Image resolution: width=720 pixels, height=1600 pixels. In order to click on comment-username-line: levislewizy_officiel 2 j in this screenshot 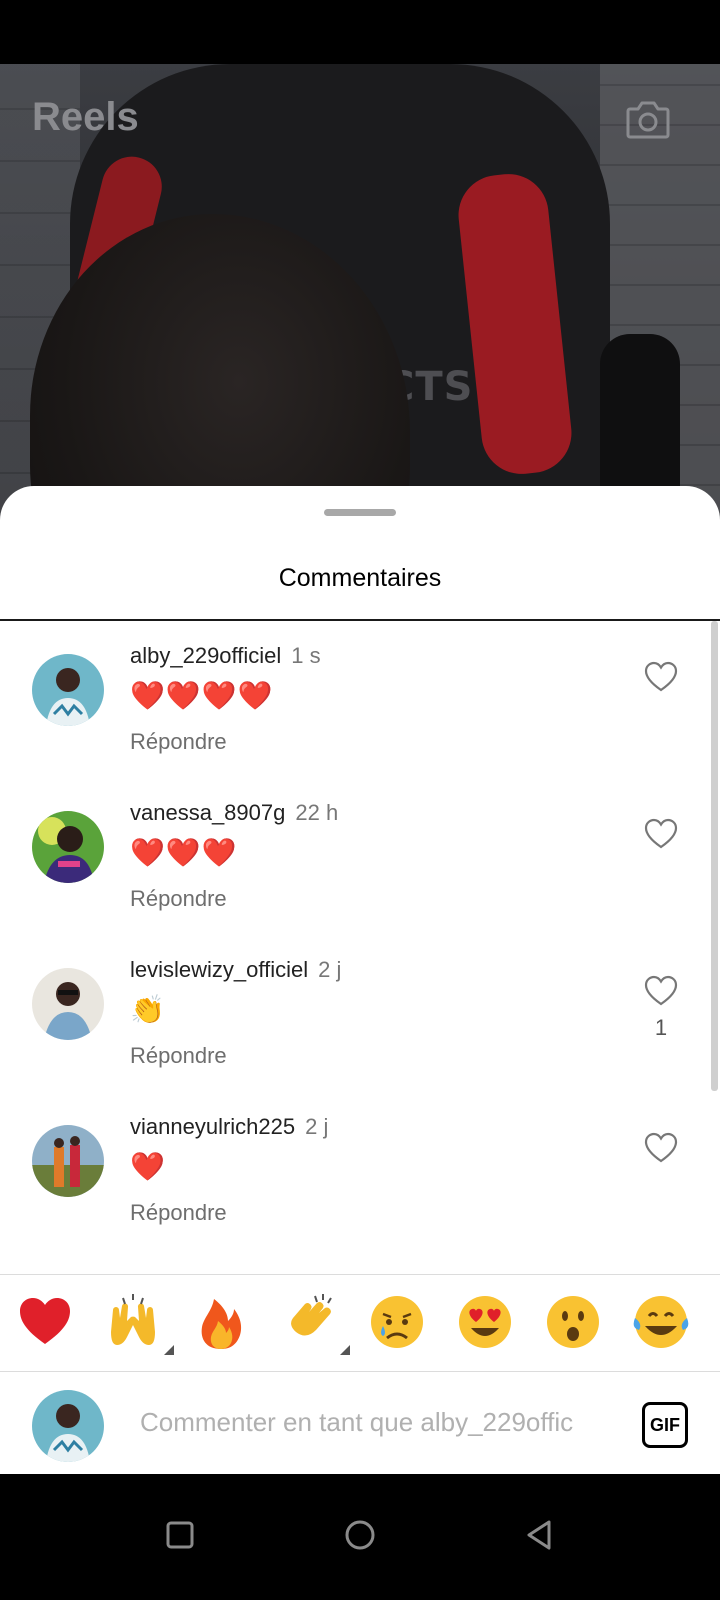, I will do `click(235, 970)`.